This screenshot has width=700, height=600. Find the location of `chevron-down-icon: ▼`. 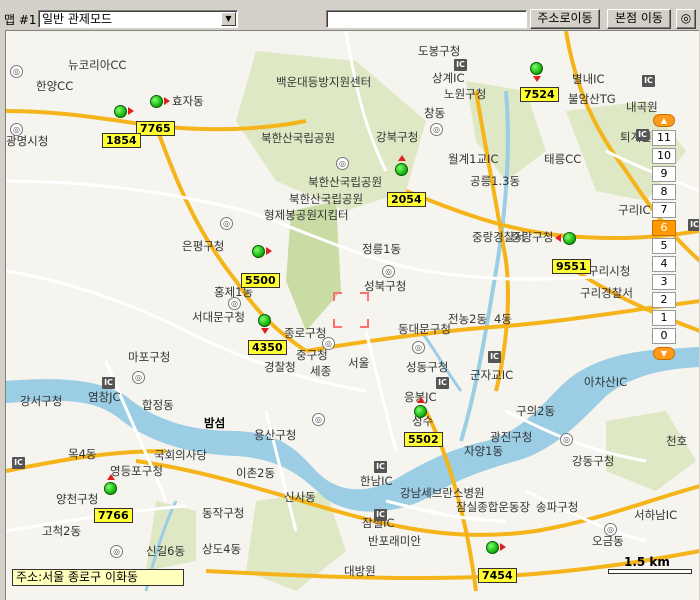

chevron-down-icon: ▼ is located at coordinates (228, 19).